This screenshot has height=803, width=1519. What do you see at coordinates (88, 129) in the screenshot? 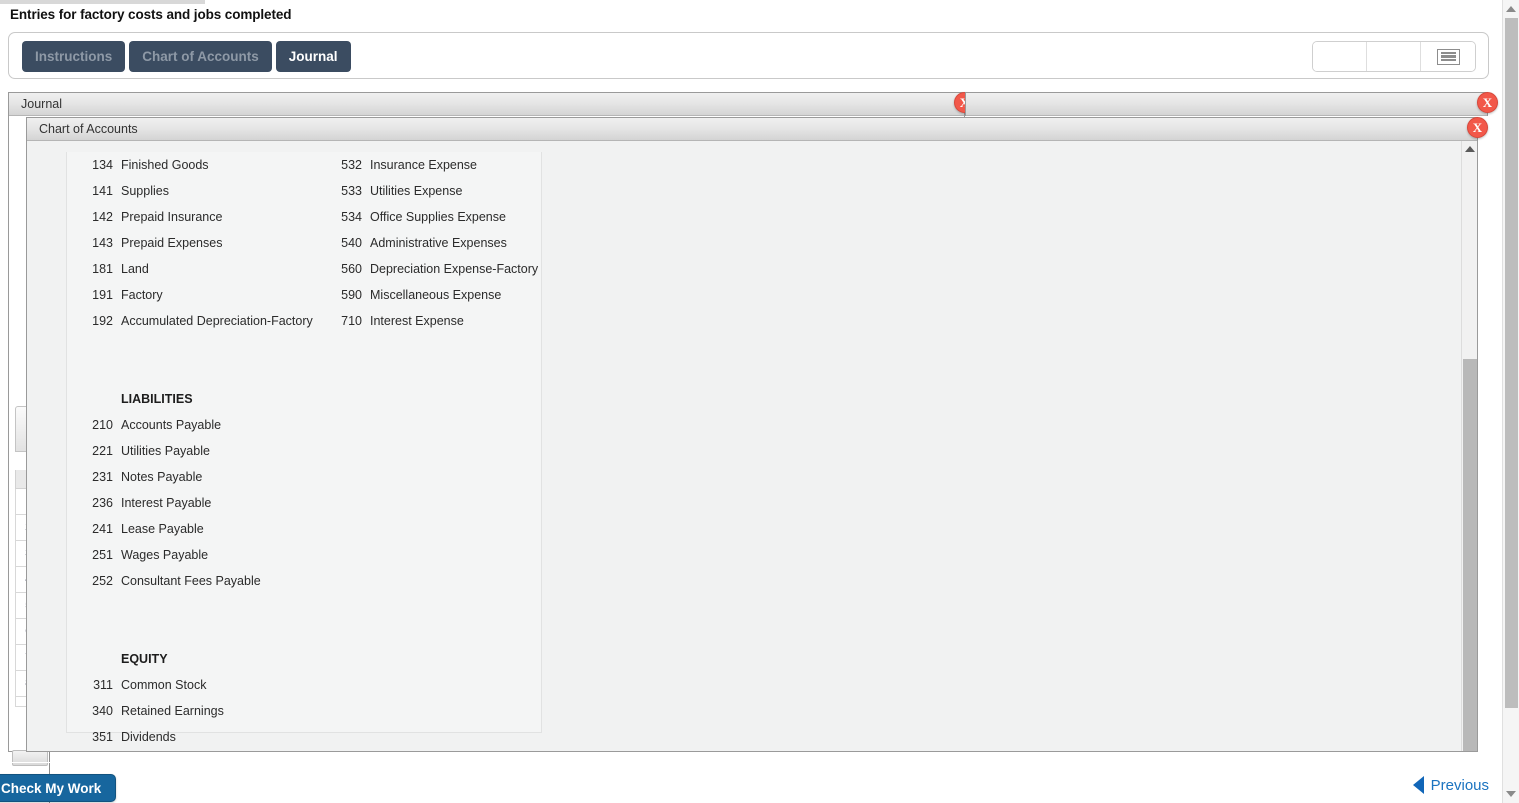
I see `chart-of-accounts-title: Chart of Accounts` at bounding box center [88, 129].